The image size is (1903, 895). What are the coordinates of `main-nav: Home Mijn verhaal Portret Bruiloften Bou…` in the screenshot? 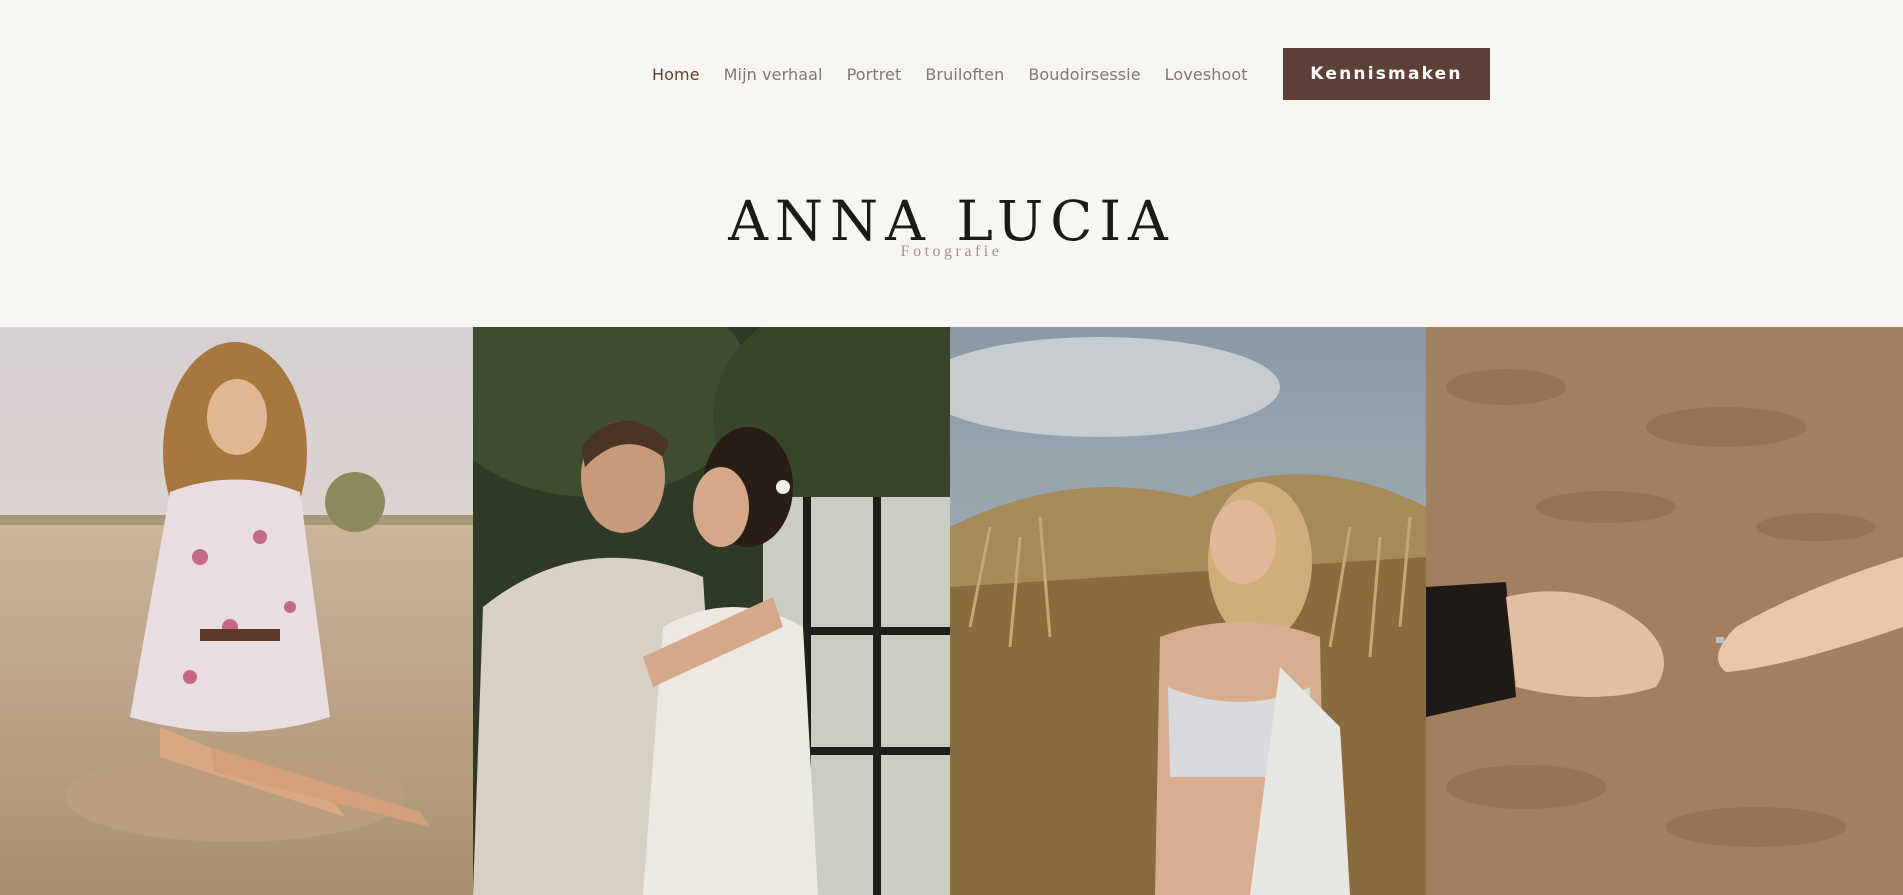 It's located at (962, 74).